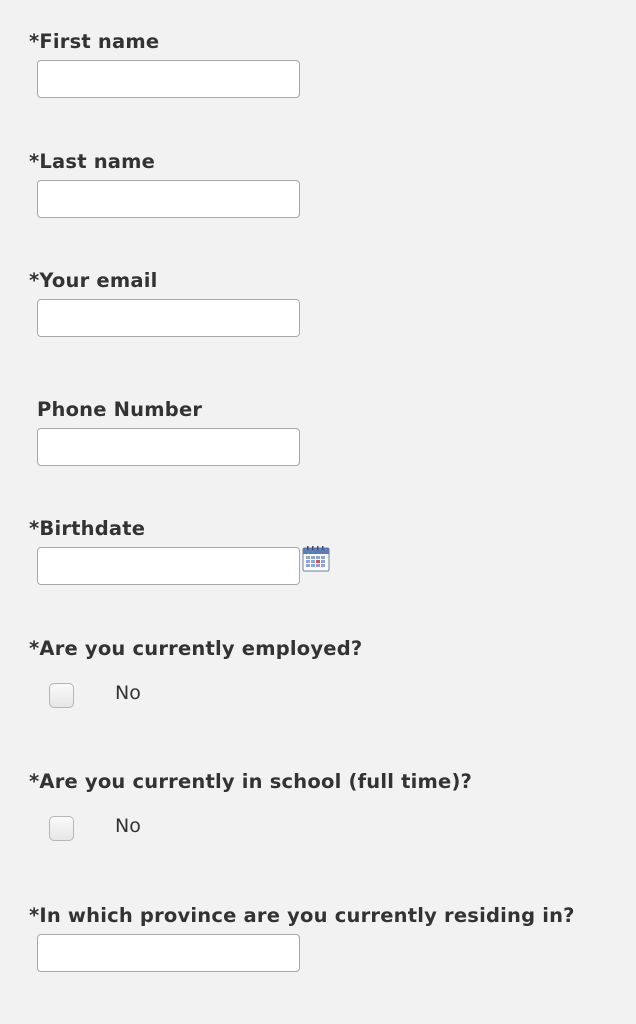 This screenshot has width=636, height=1024. Describe the element at coordinates (168, 199) in the screenshot. I see `last-name-input` at that location.